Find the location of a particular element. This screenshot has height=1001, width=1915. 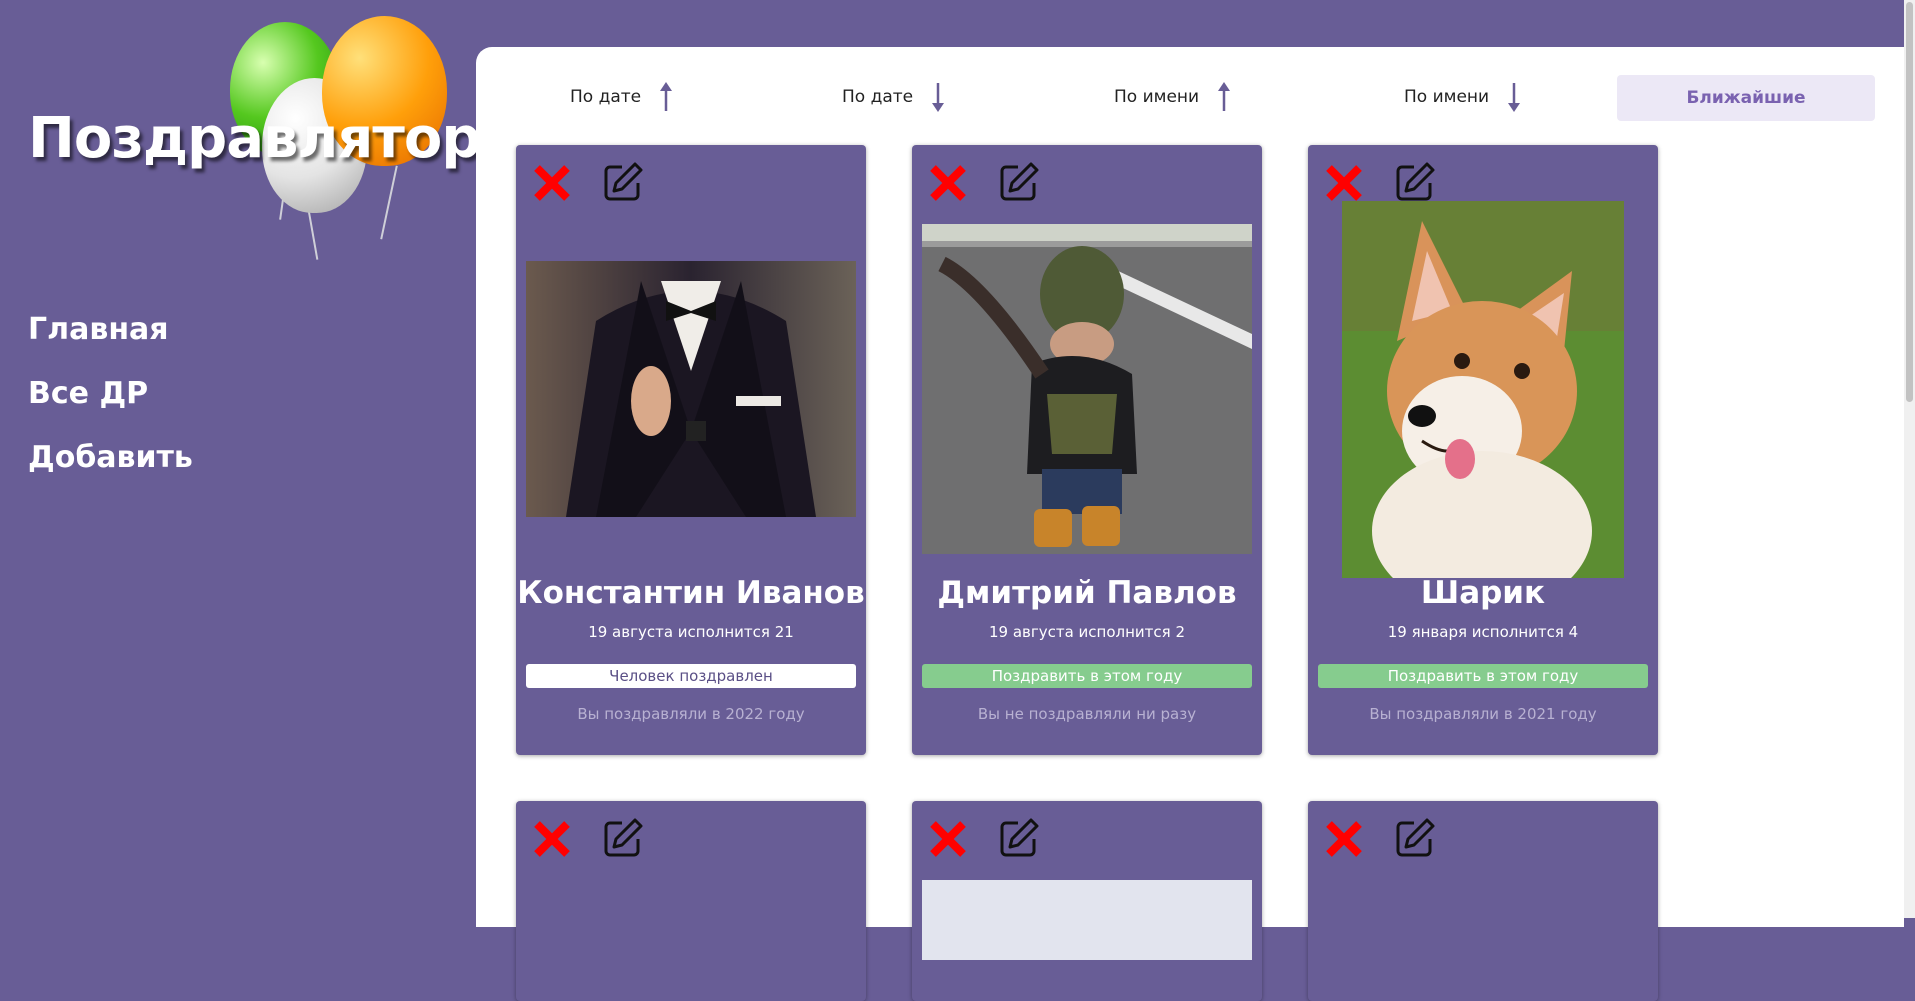

birthday-date: 19 августа исполнится 2 is located at coordinates (1087, 632).